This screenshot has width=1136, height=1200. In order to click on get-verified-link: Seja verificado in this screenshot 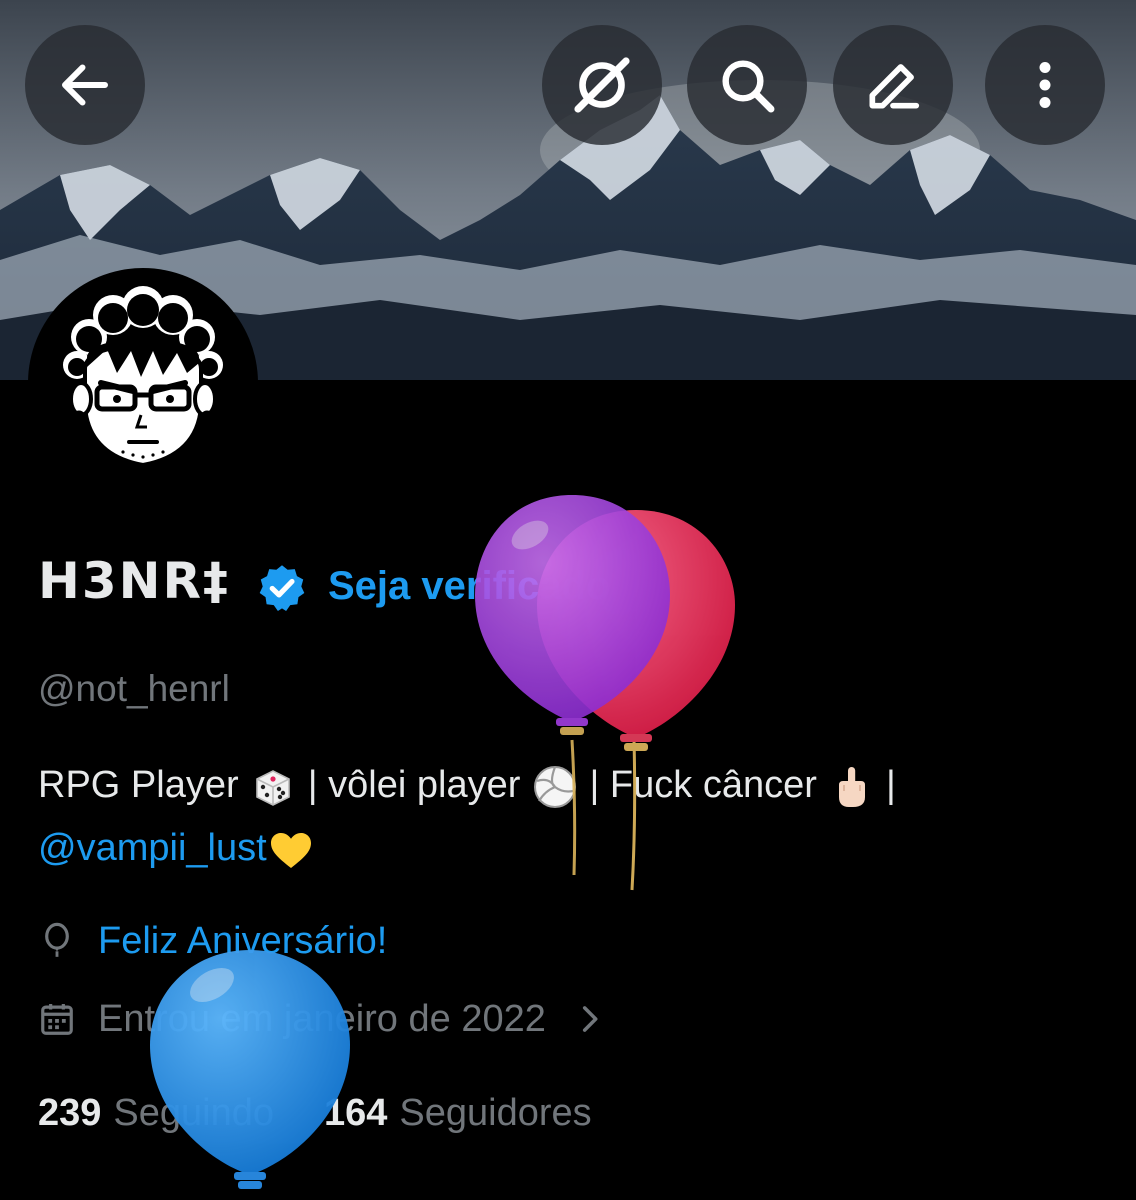, I will do `click(469, 586)`.